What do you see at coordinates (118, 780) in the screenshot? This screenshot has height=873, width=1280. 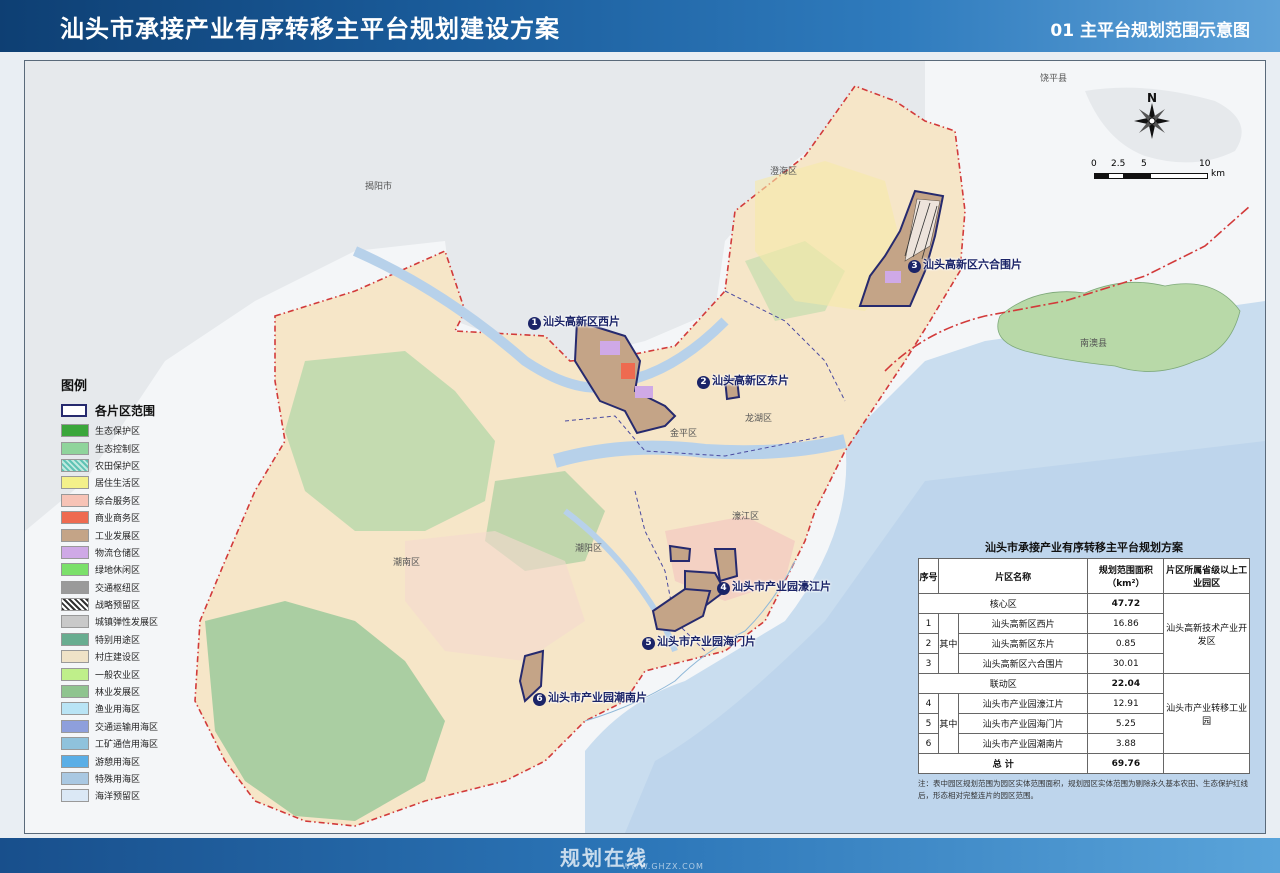 I see `legend-label: 特殊用海区` at bounding box center [118, 780].